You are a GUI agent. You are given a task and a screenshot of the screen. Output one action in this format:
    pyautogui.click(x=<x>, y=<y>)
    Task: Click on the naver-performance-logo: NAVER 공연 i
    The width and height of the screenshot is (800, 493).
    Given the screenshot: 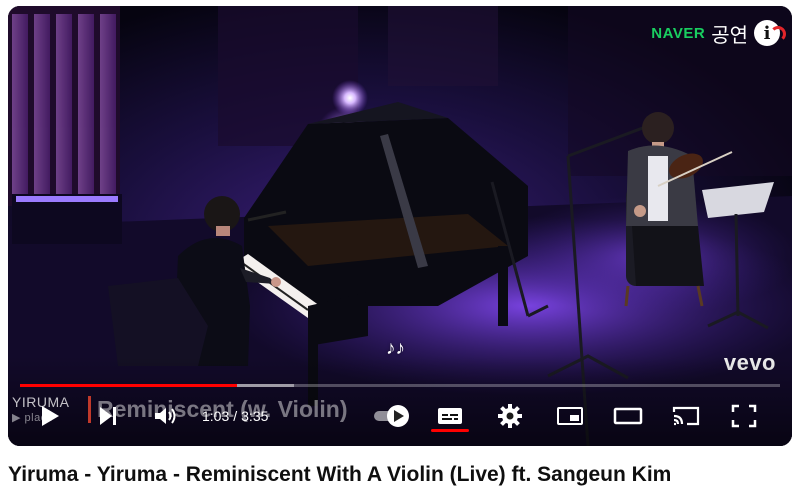 What is the action you would take?
    pyautogui.click(x=718, y=33)
    